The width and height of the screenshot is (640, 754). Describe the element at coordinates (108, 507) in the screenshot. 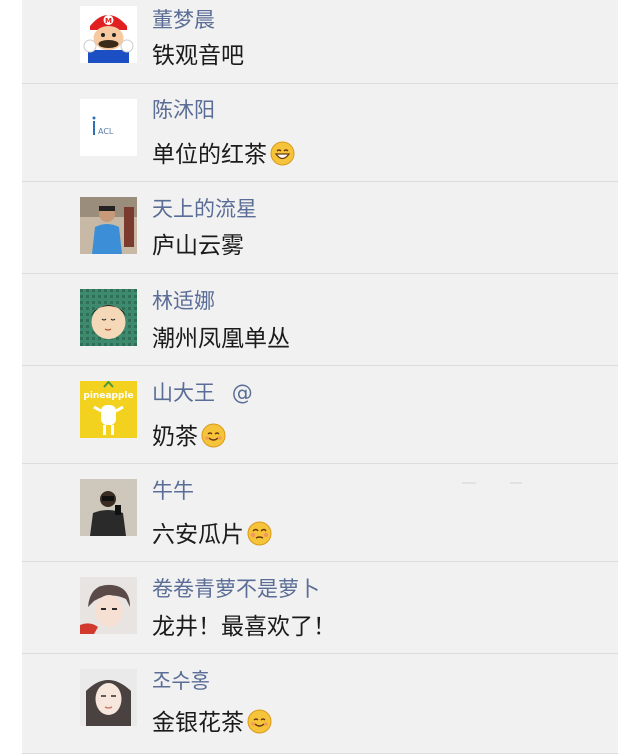

I see `mirror-selfie-avatar` at that location.